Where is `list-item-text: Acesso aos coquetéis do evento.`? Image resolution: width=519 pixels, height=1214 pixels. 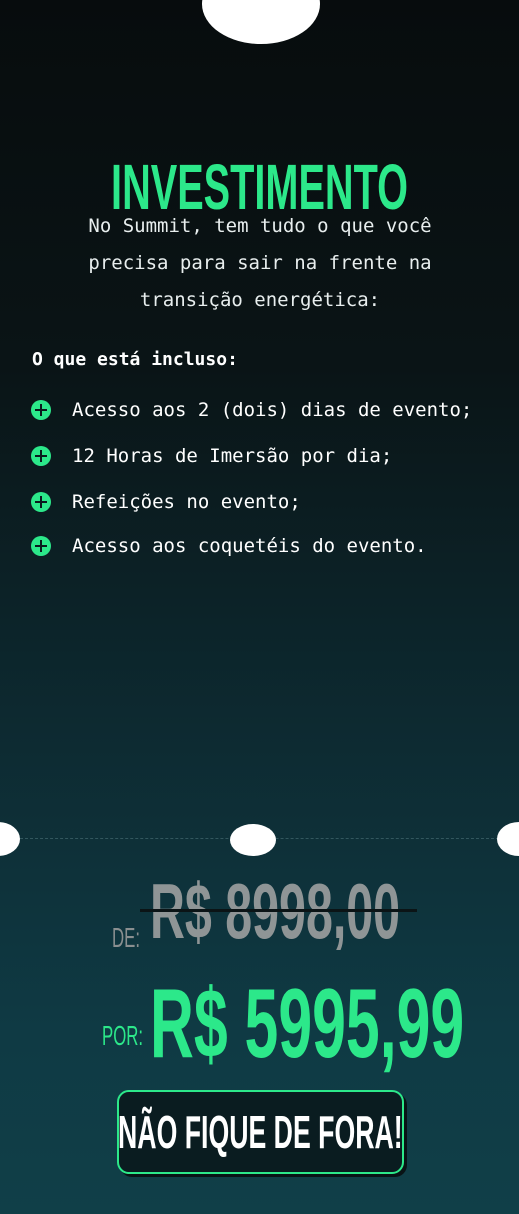
list-item-text: Acesso aos coquetéis do evento. is located at coordinates (249, 546).